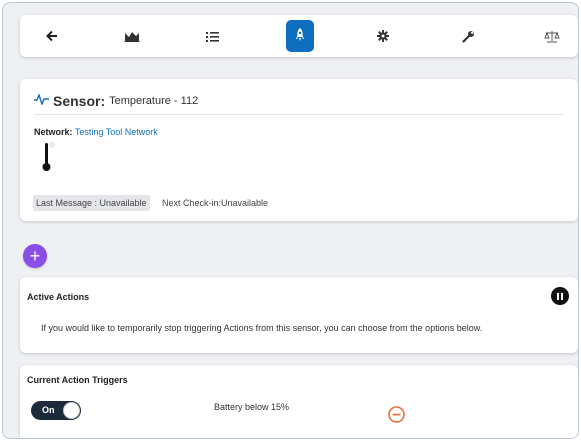 The image size is (581, 441). Describe the element at coordinates (215, 203) in the screenshot. I see `next-checkin: Next Check-in:Unavailable` at that location.